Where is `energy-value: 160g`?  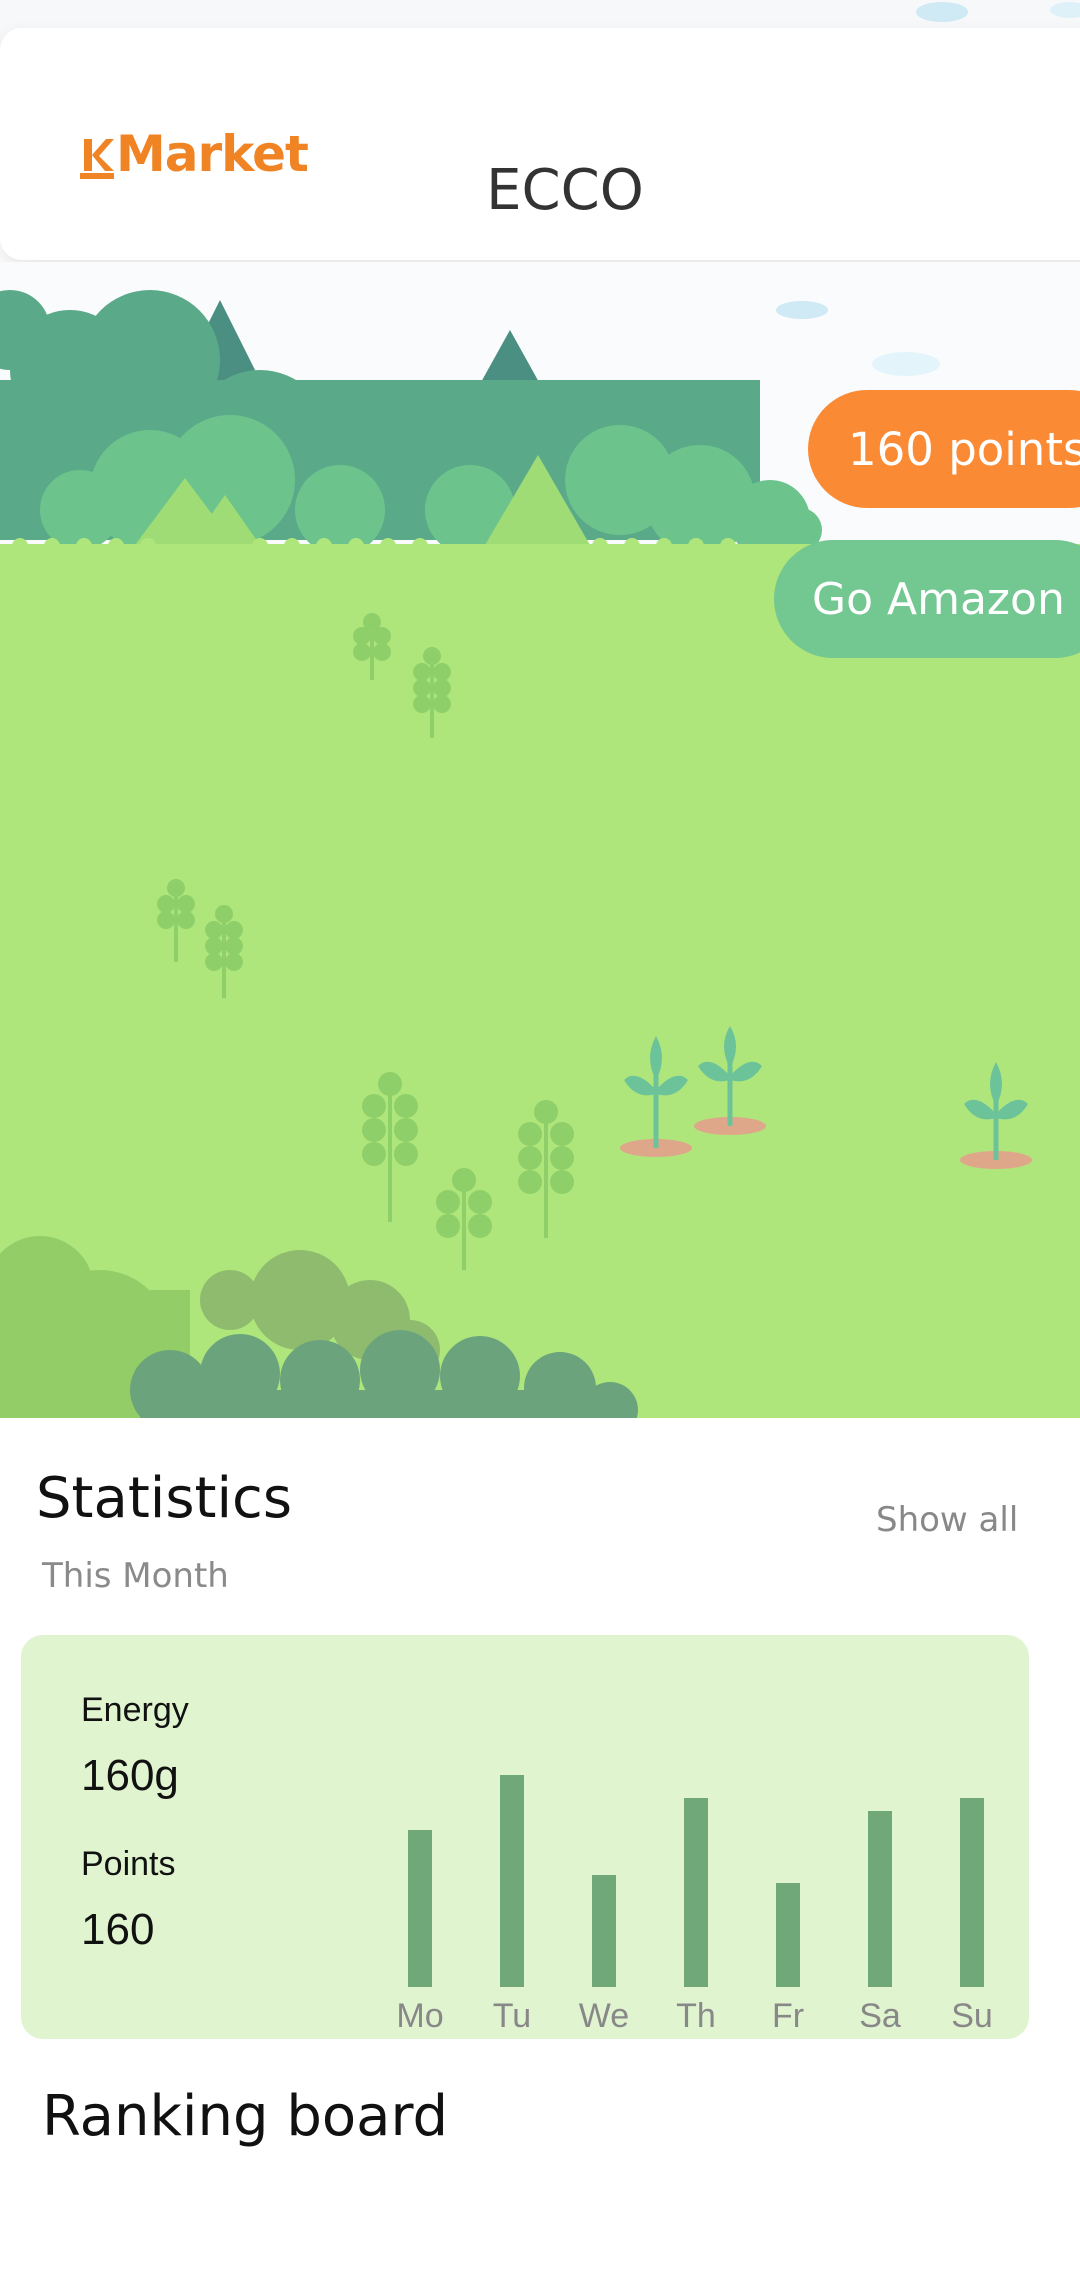 energy-value: 160g is located at coordinates (130, 1775).